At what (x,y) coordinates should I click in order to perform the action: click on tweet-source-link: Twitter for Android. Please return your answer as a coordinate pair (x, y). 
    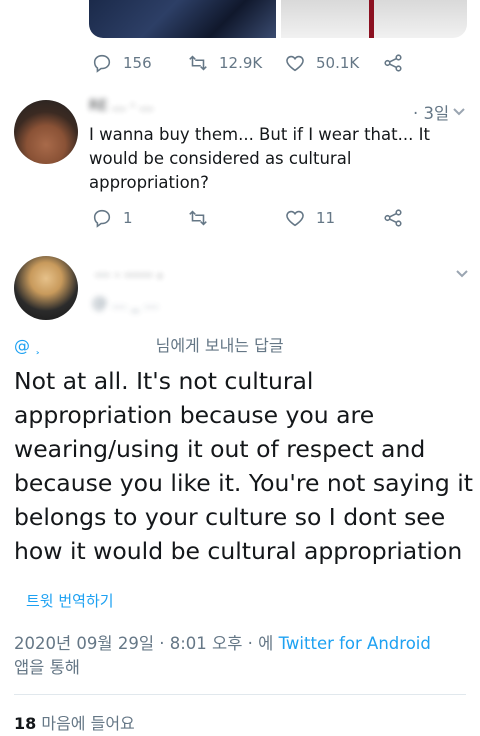
    Looking at the image, I should click on (355, 643).